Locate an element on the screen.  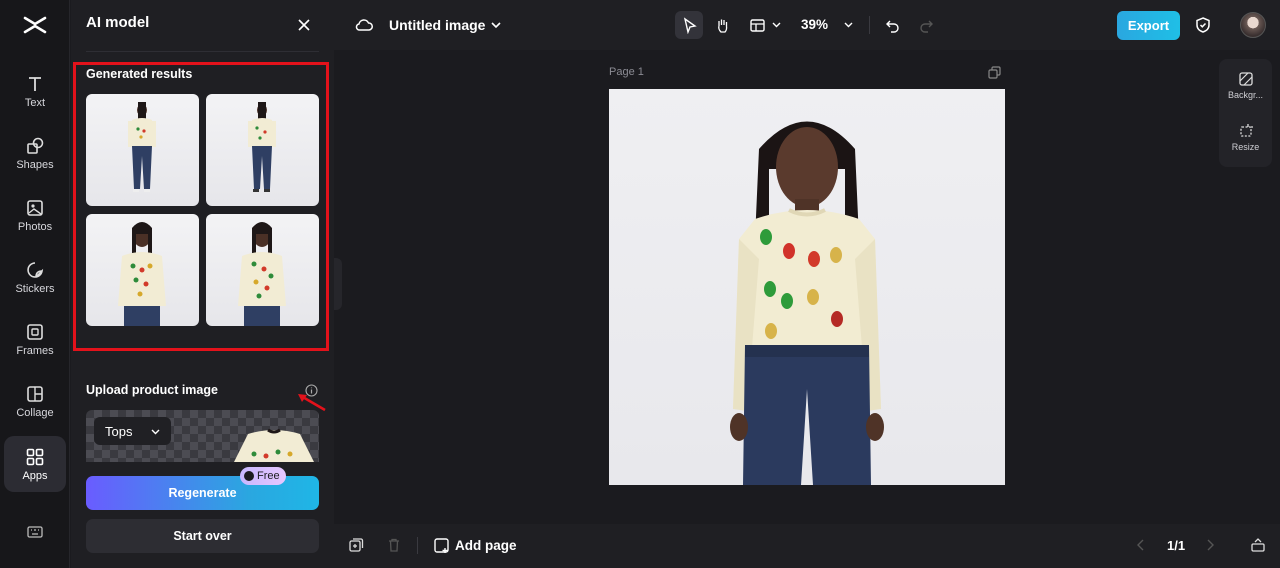
expand-pages-icon is located at coordinates (1258, 545).